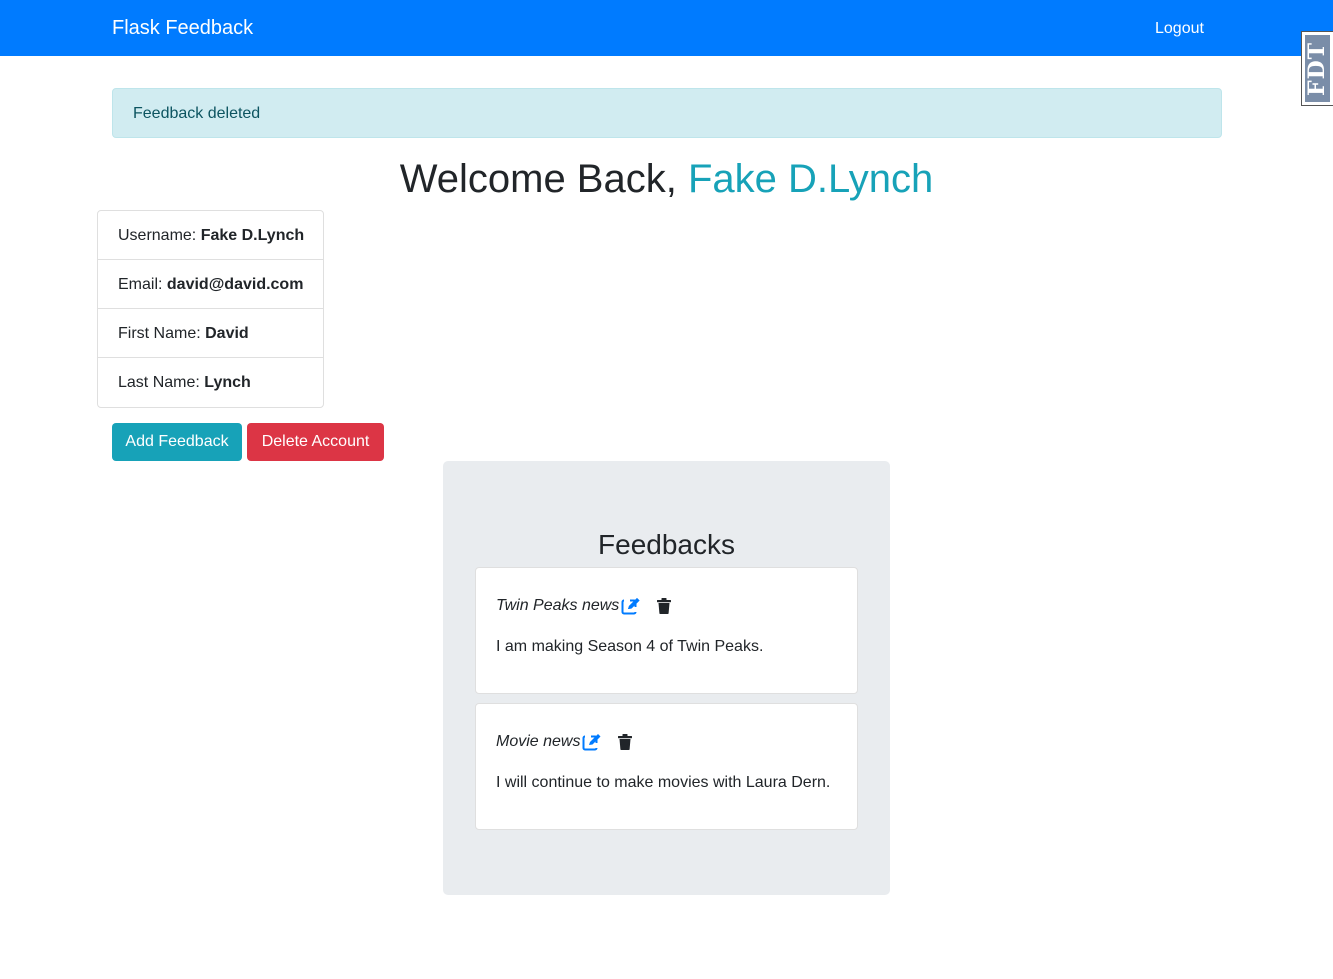 The height and width of the screenshot is (979, 1333). What do you see at coordinates (558, 605) in the screenshot?
I see `feedback-title: Twin Peaks news` at bounding box center [558, 605].